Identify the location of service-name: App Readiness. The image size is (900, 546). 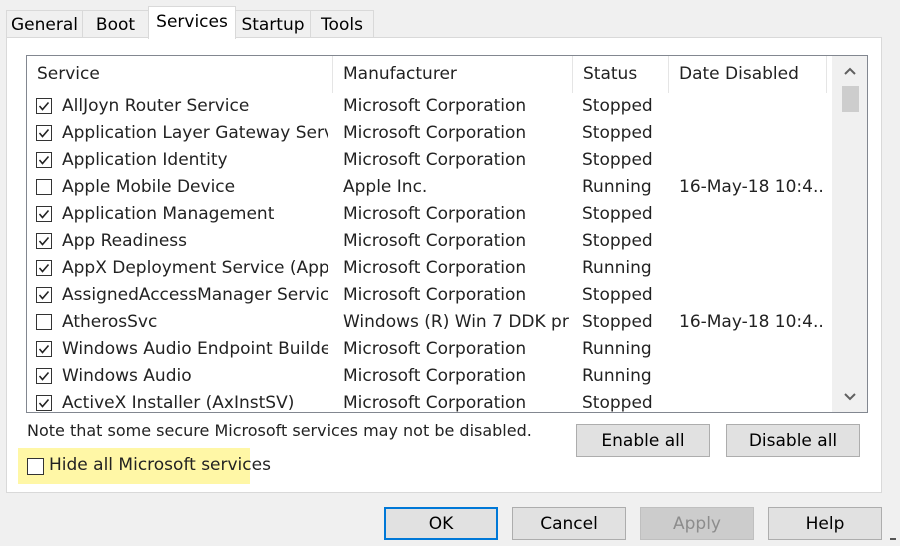
(125, 241).